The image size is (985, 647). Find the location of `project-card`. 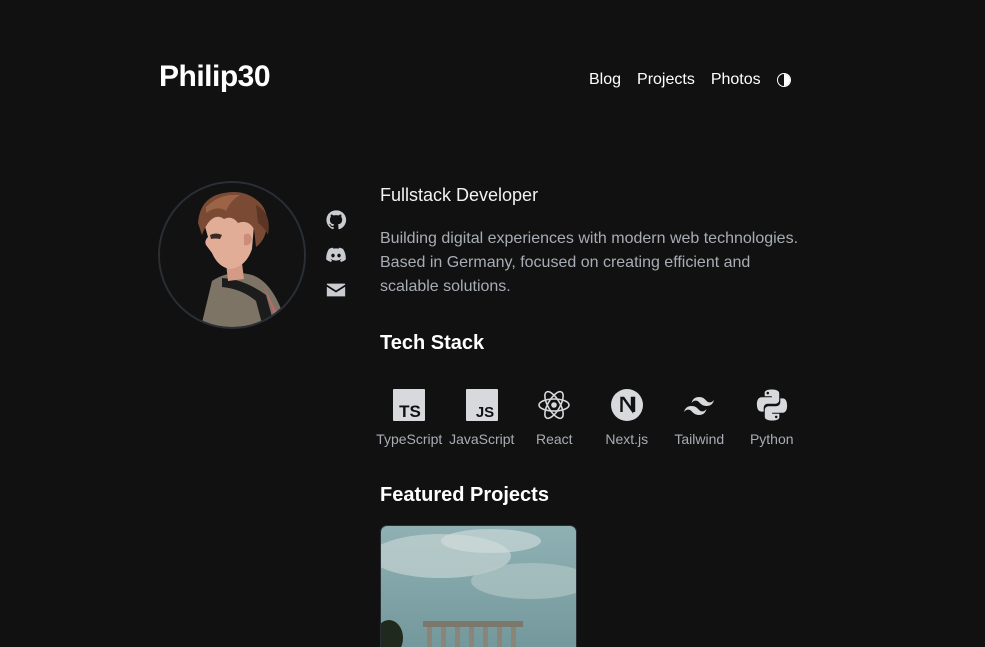

project-card is located at coordinates (478, 586).